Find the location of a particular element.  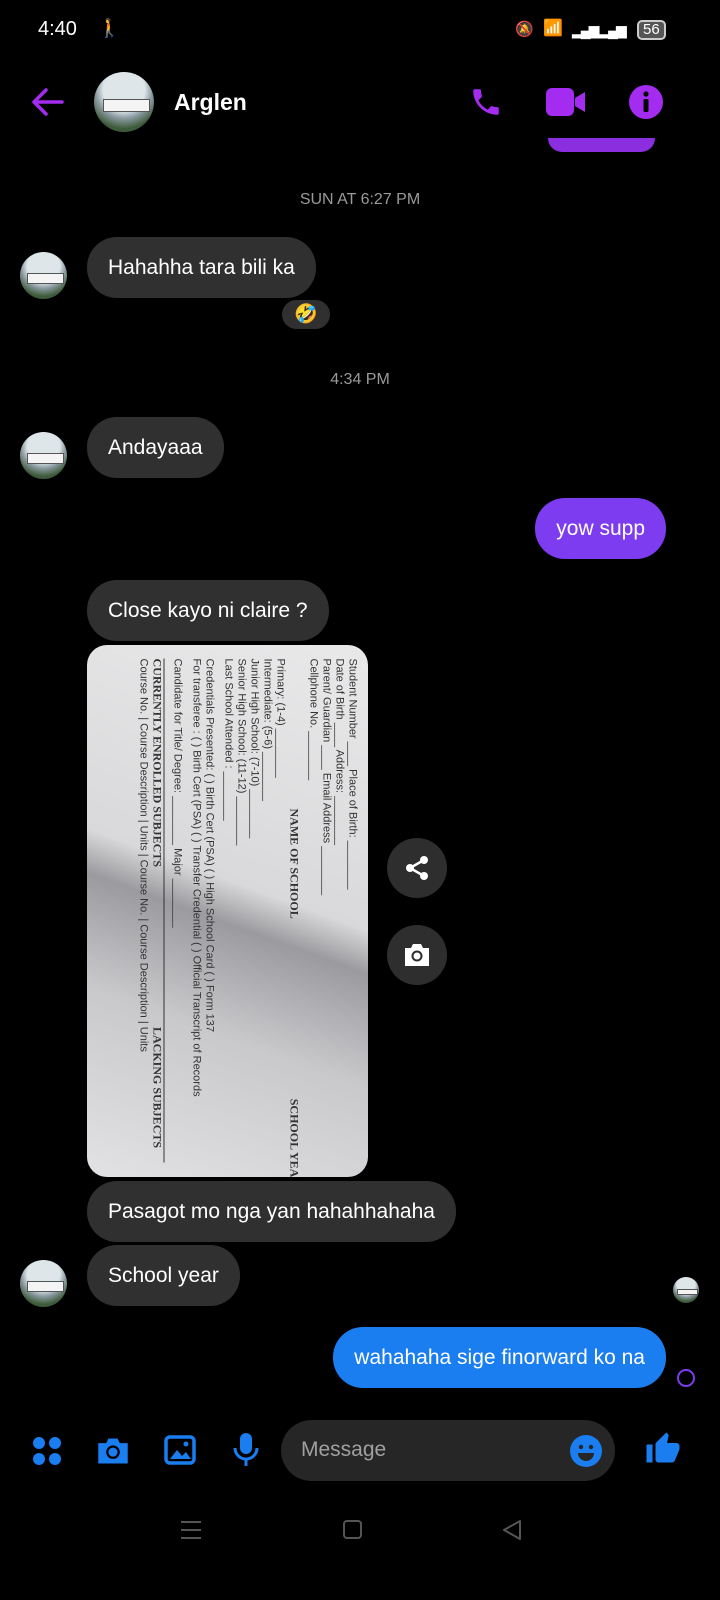

status-bar: 4:40 🚶 🔕 📶 ▂▄▆ ▂▄▆ 56 is located at coordinates (360, 32).